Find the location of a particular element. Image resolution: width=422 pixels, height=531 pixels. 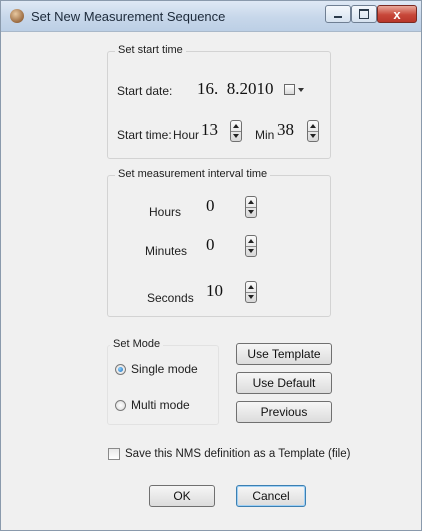

date-picker-button is located at coordinates (295, 90).